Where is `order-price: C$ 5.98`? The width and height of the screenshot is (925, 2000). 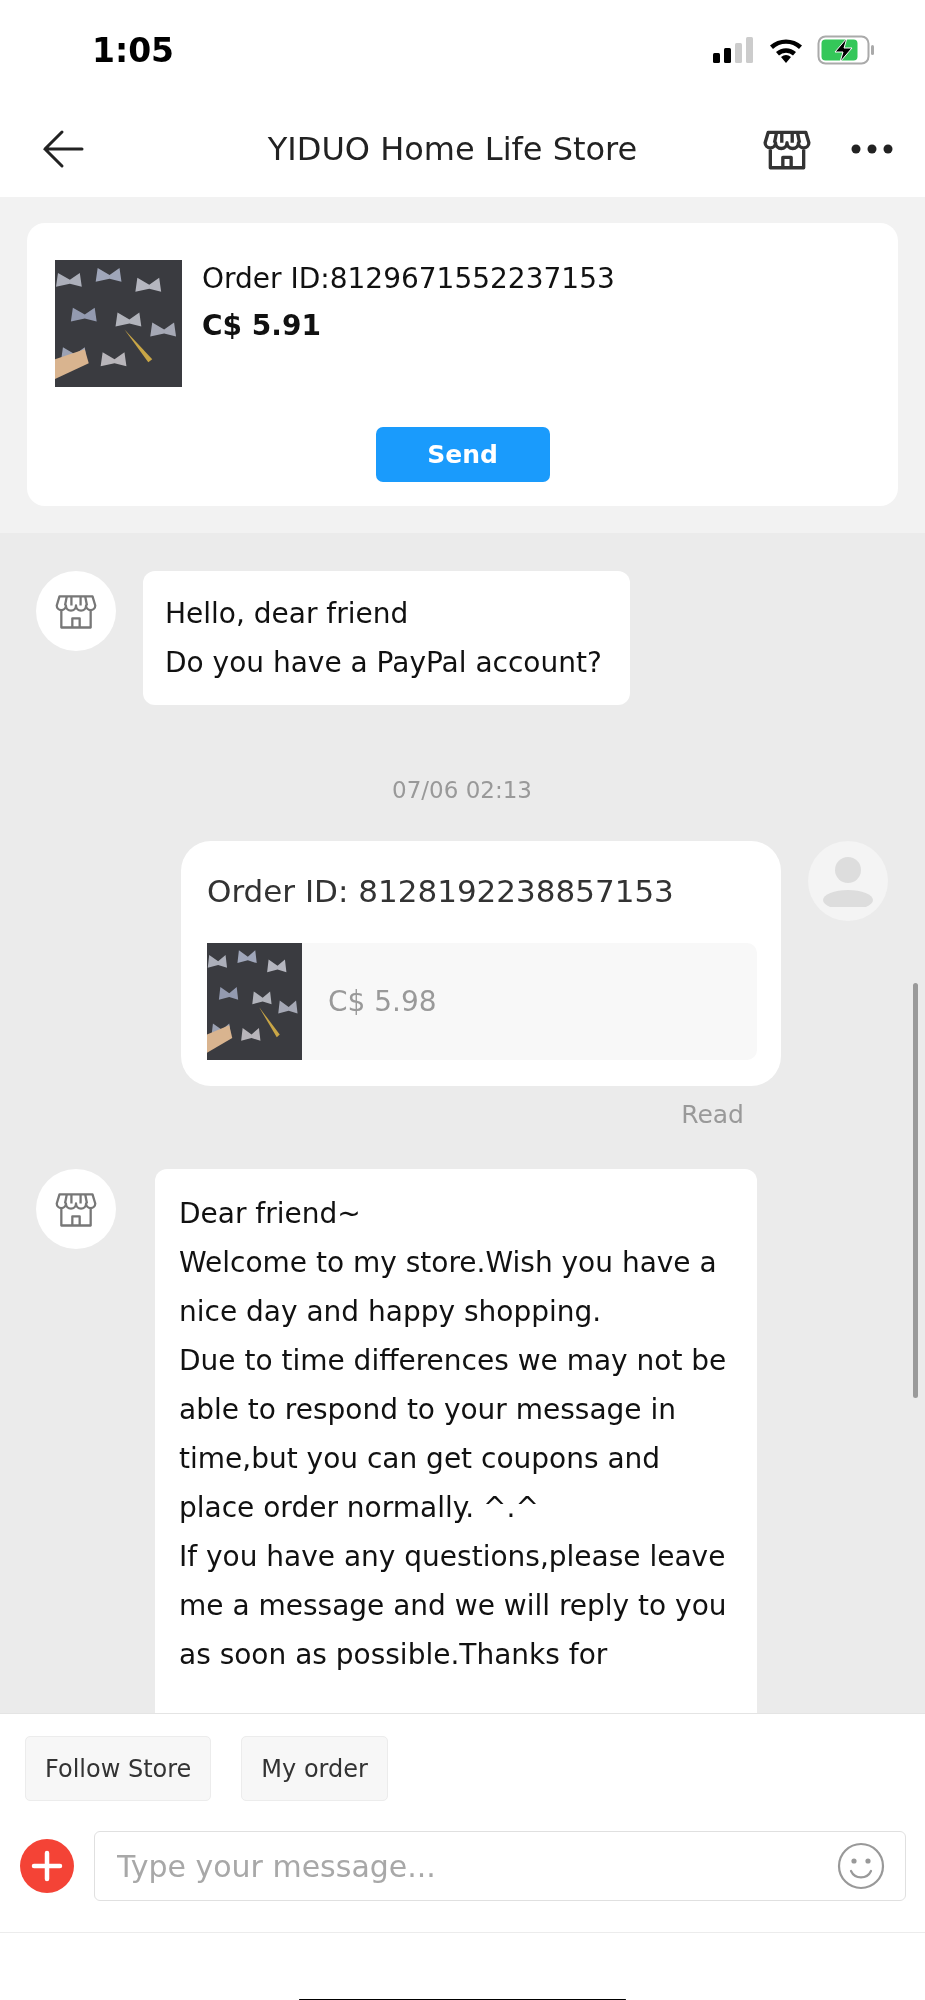
order-price: C$ 5.98 is located at coordinates (382, 1001).